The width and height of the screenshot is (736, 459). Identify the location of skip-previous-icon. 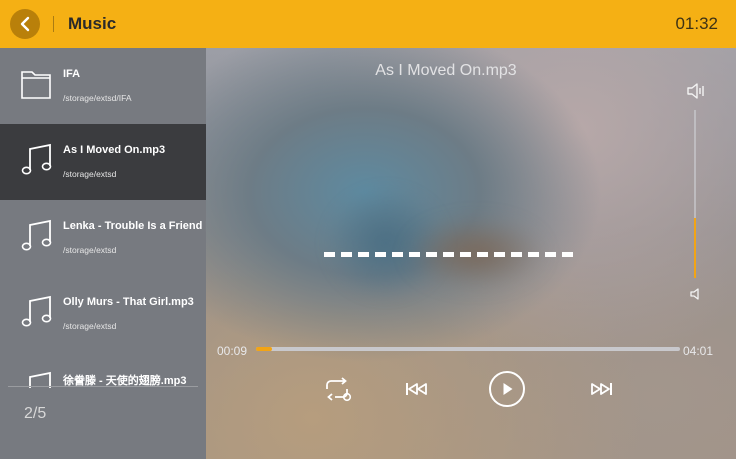
(416, 389).